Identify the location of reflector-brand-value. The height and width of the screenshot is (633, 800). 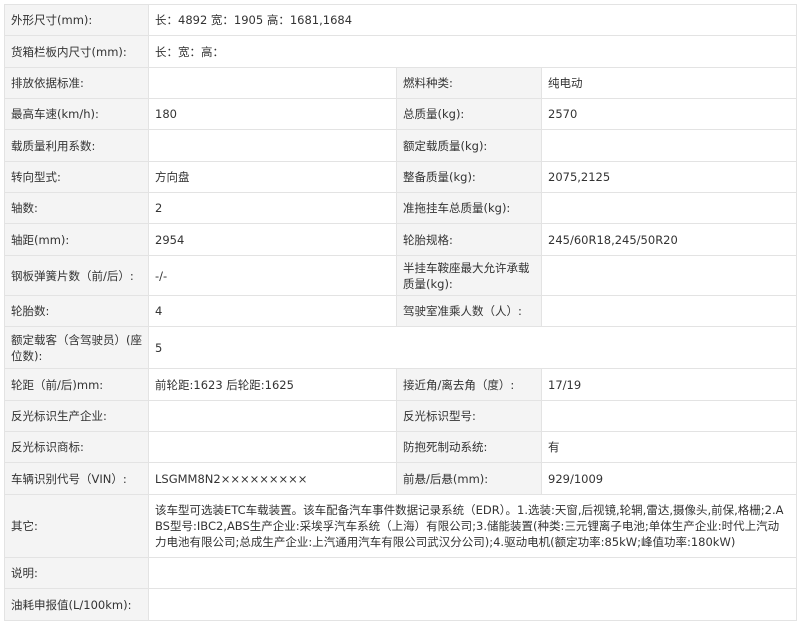
(272, 447).